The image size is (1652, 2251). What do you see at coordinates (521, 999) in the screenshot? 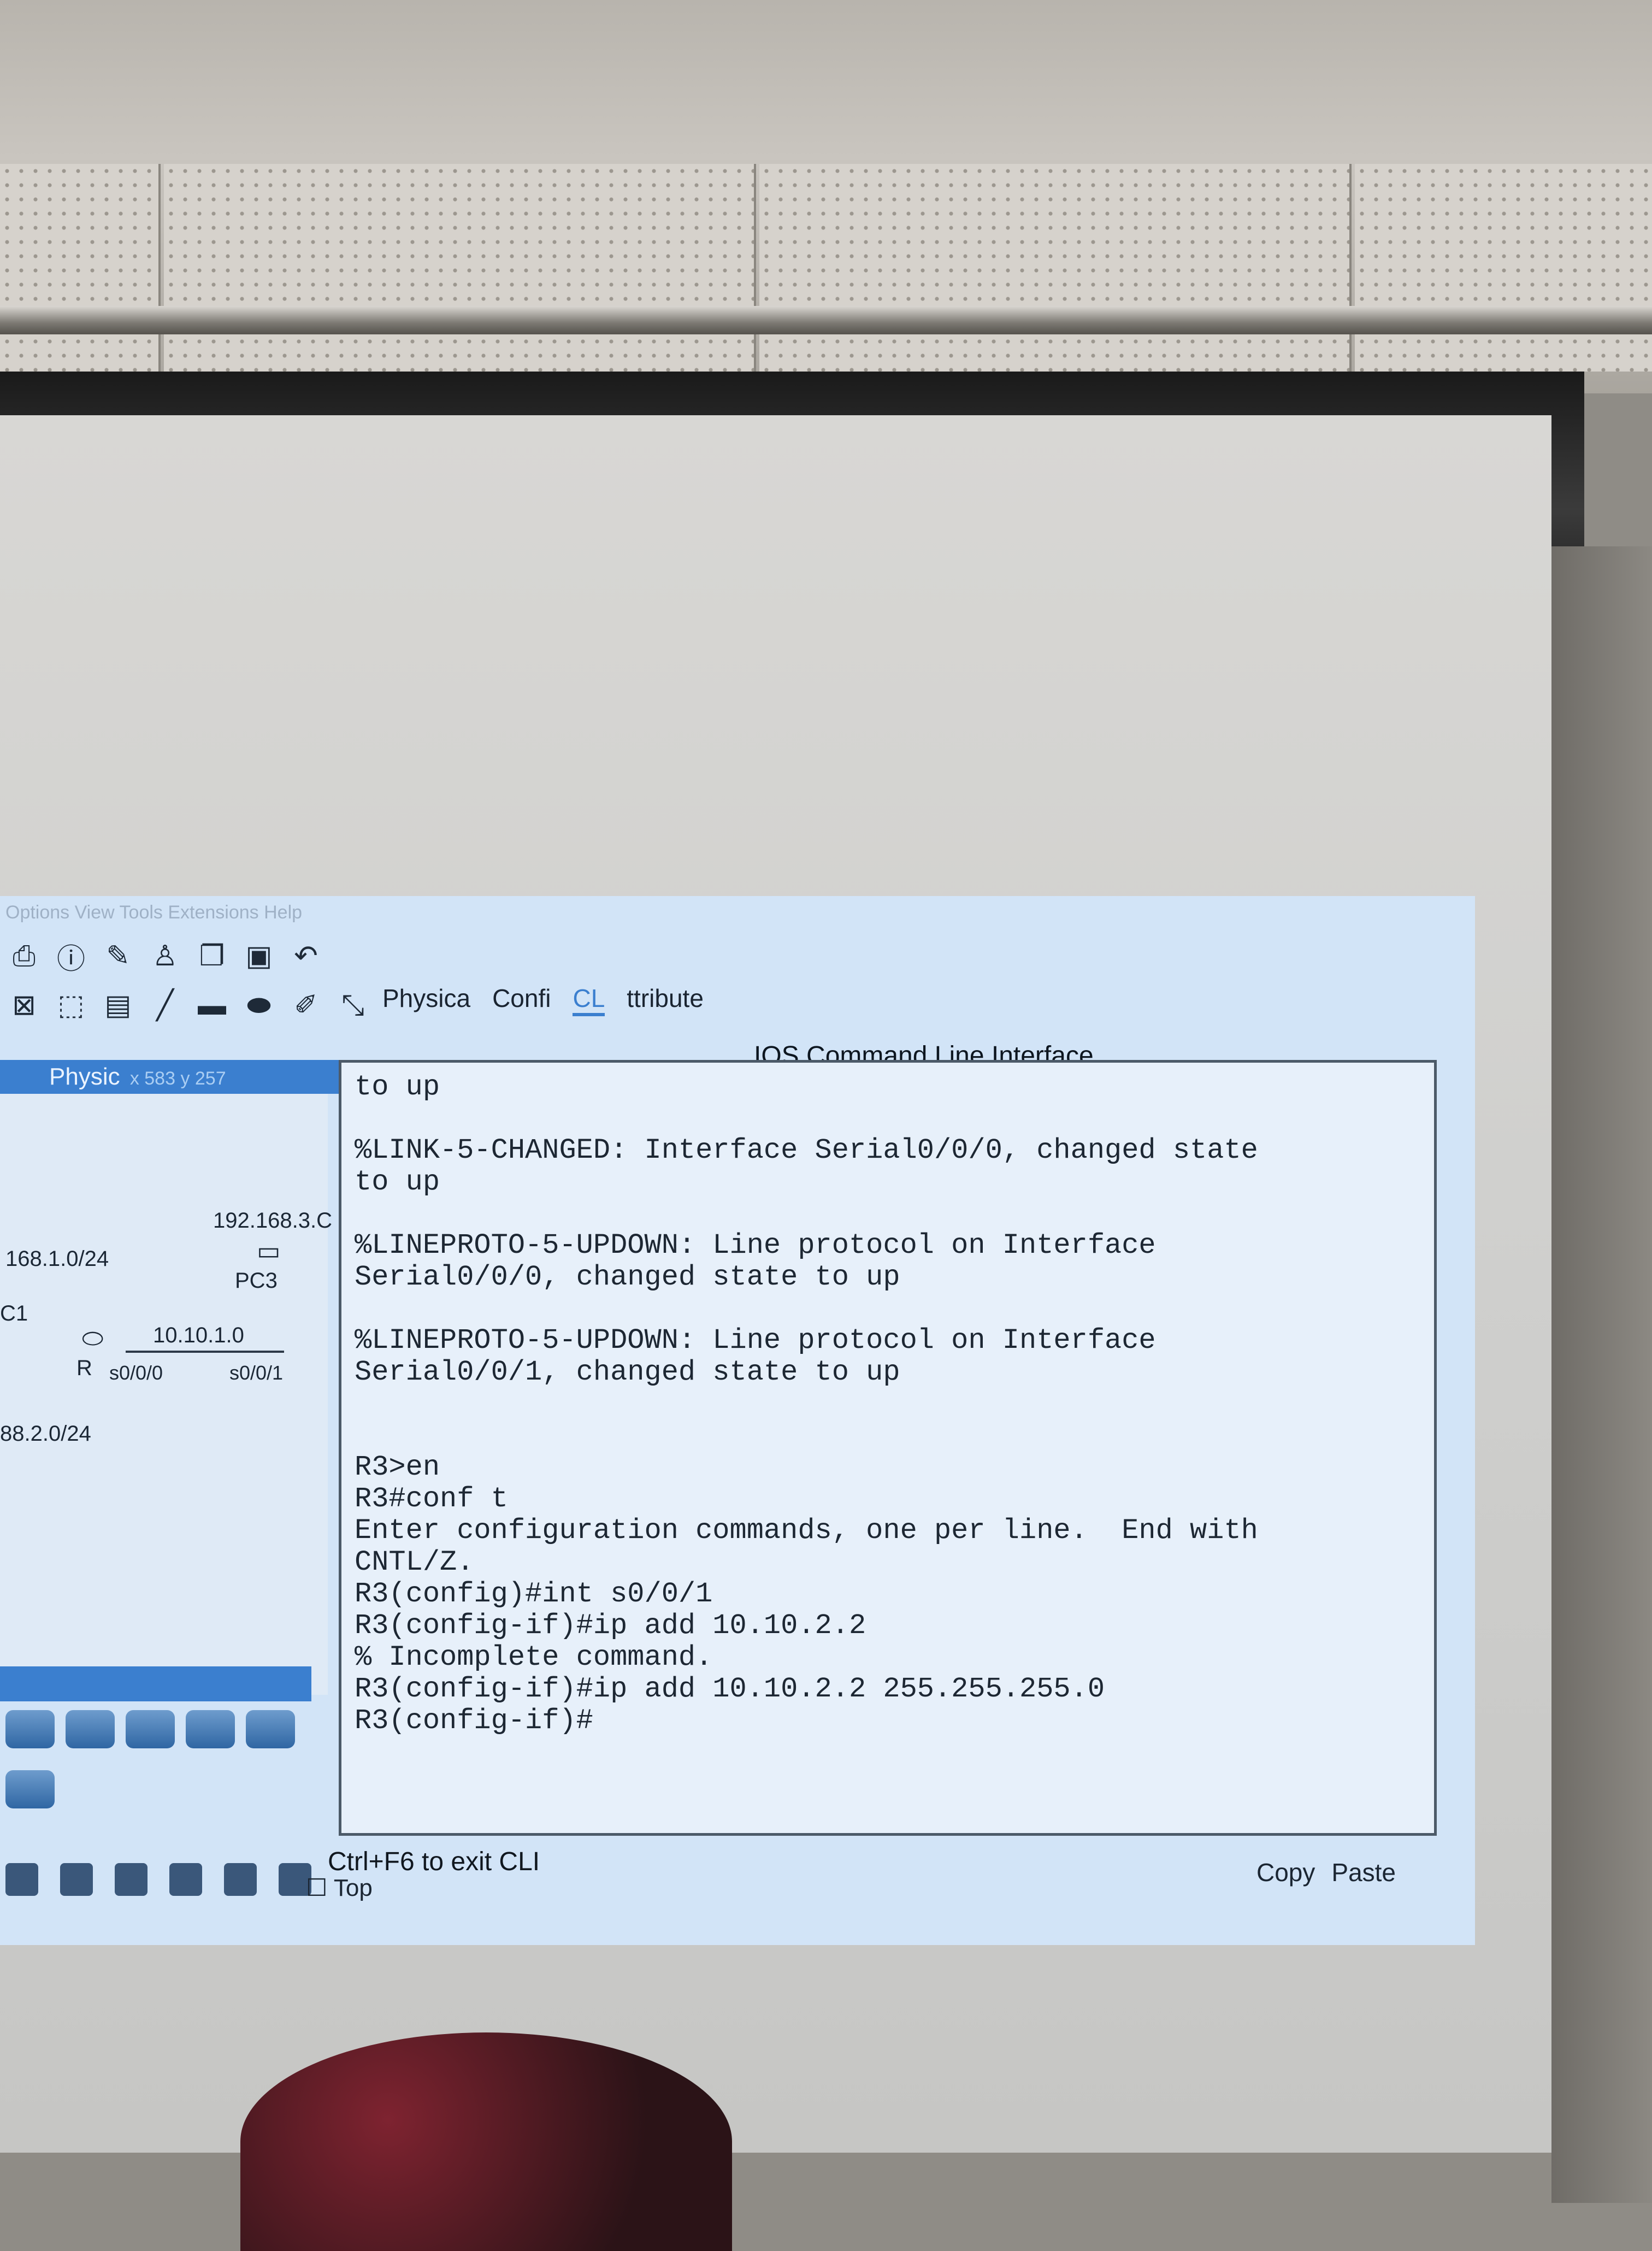
I see `tab-config: Confi` at bounding box center [521, 999].